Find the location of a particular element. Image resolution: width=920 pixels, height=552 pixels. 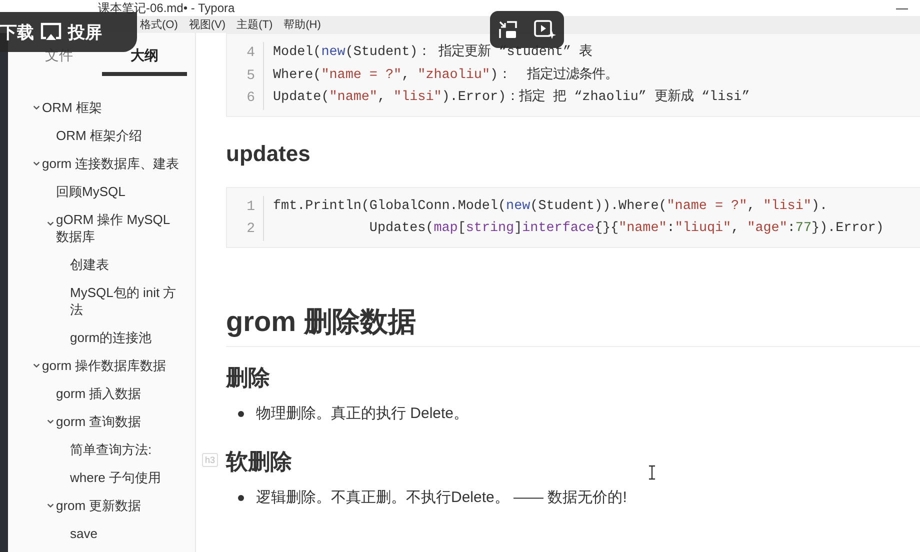

code-line: Model(new(Student)： 指定更新 “student” 表 is located at coordinates (433, 52).